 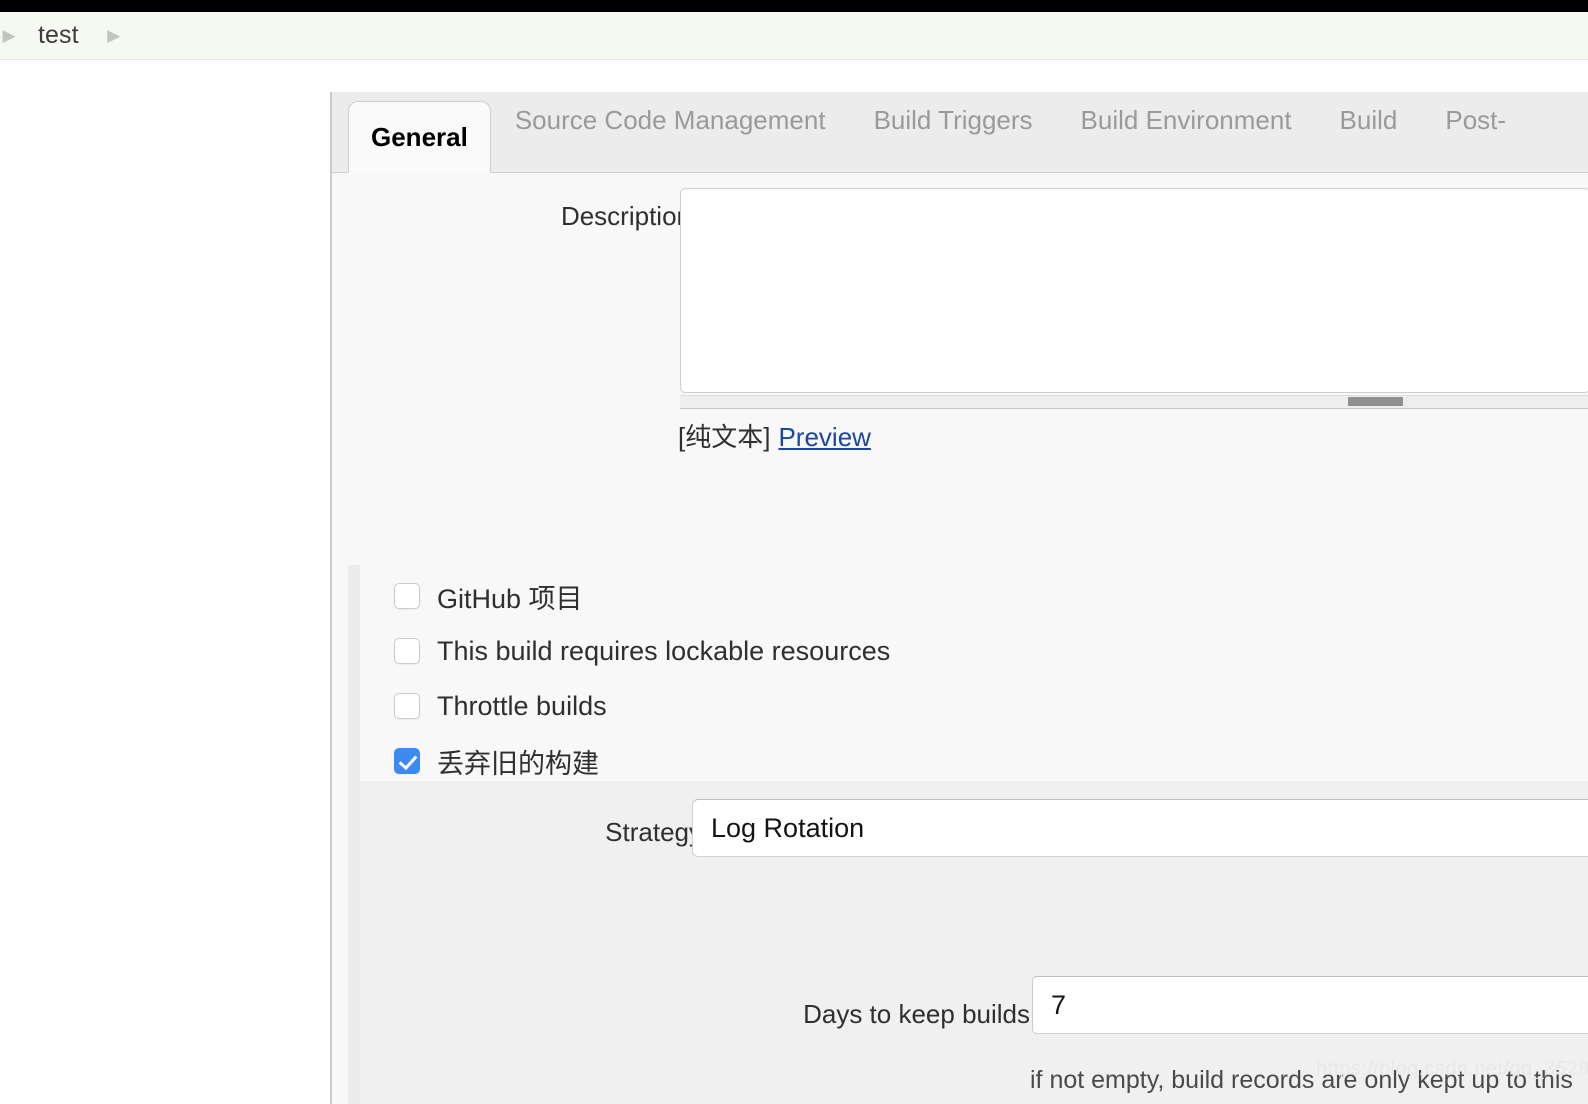 What do you see at coordinates (824, 437) in the screenshot?
I see `description-preview-link: Preview` at bounding box center [824, 437].